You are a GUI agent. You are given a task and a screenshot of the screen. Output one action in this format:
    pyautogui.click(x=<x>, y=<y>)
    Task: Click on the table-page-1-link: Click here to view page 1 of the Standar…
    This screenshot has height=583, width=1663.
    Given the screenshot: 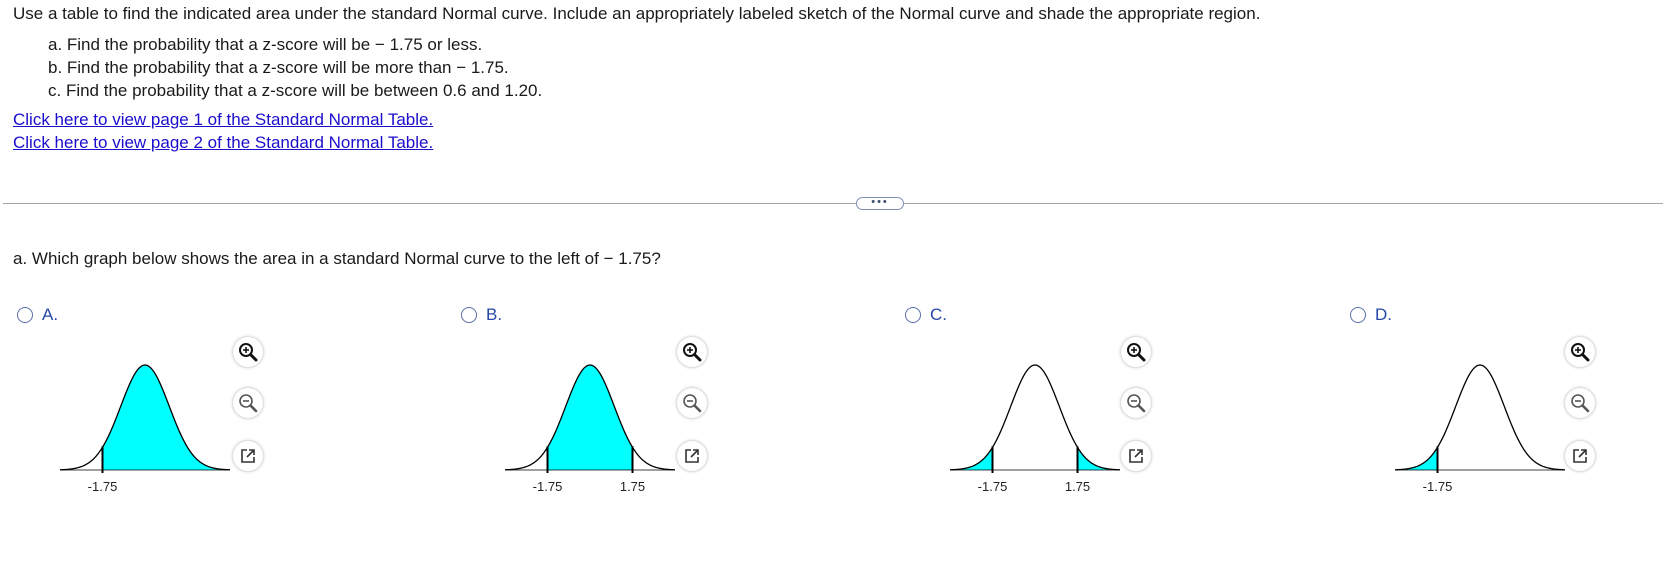 What is the action you would take?
    pyautogui.click(x=223, y=119)
    